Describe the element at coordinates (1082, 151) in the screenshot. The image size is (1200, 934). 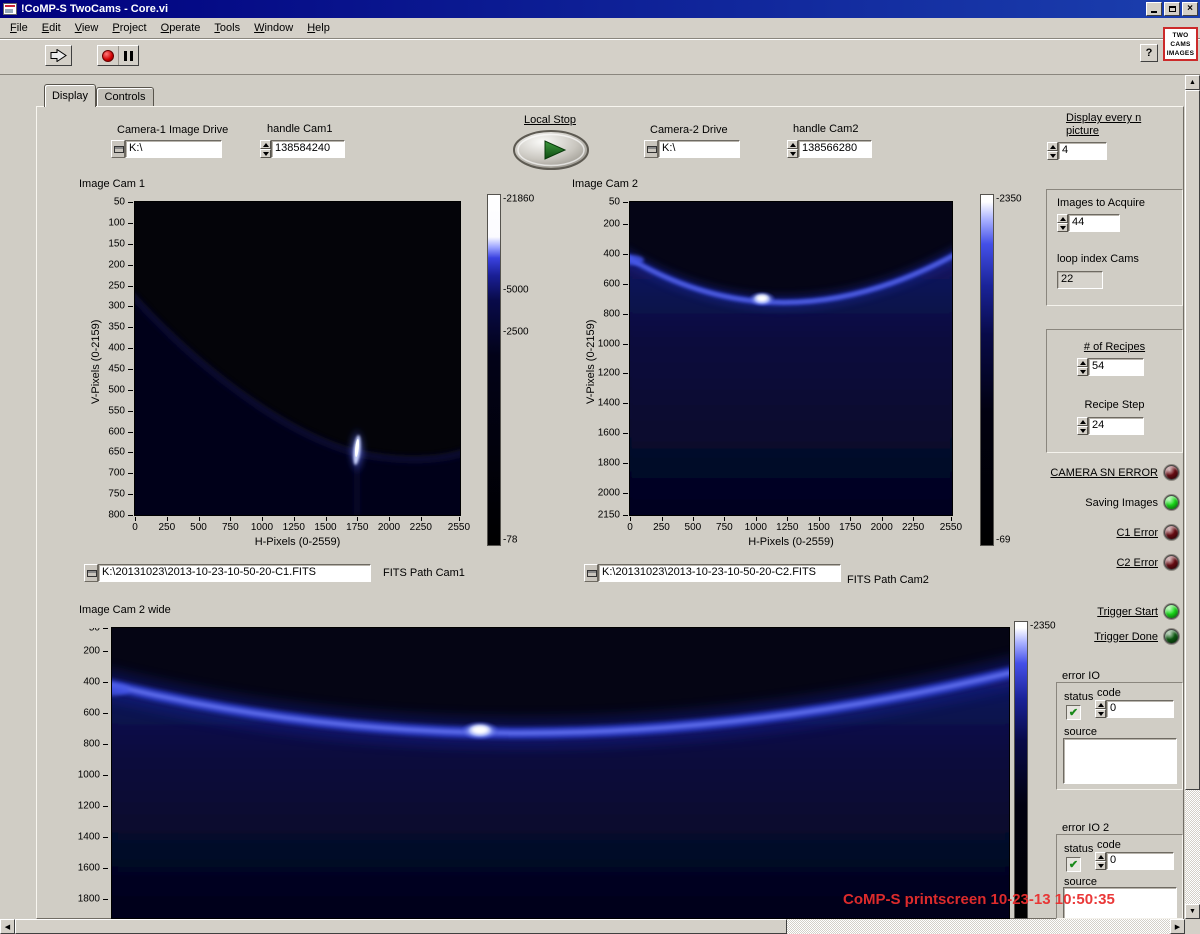
I see `display-every-value: 4` at that location.